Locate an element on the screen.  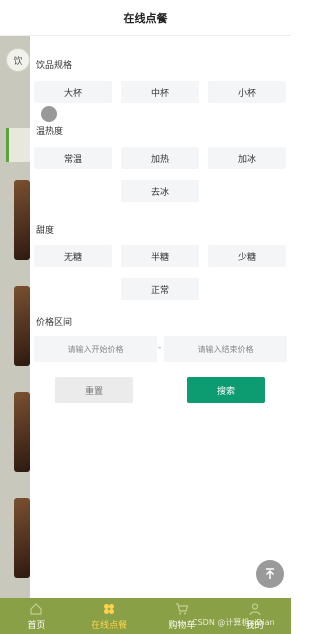
sweetness-option-less: 少糖 is located at coordinates (247, 256).